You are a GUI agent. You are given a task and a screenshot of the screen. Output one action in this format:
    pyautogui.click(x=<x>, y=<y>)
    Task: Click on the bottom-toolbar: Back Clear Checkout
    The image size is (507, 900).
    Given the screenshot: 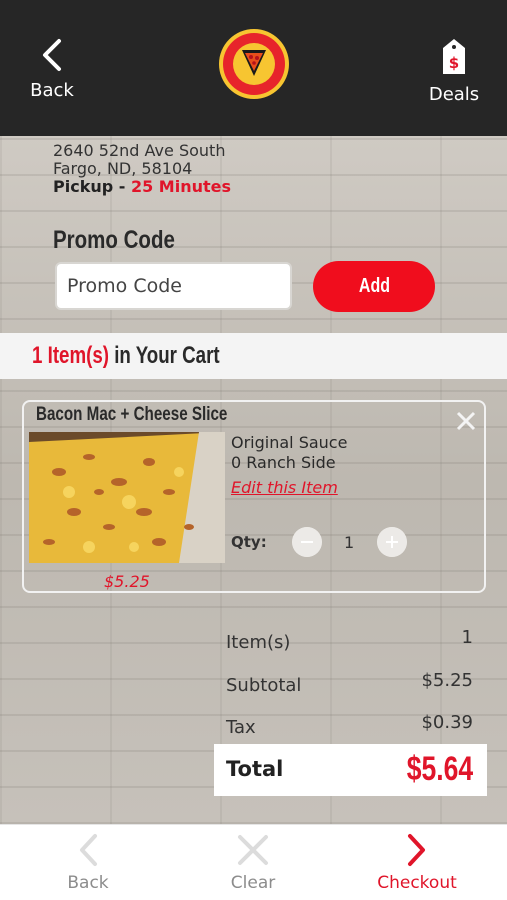 What is the action you would take?
    pyautogui.click(x=253, y=862)
    